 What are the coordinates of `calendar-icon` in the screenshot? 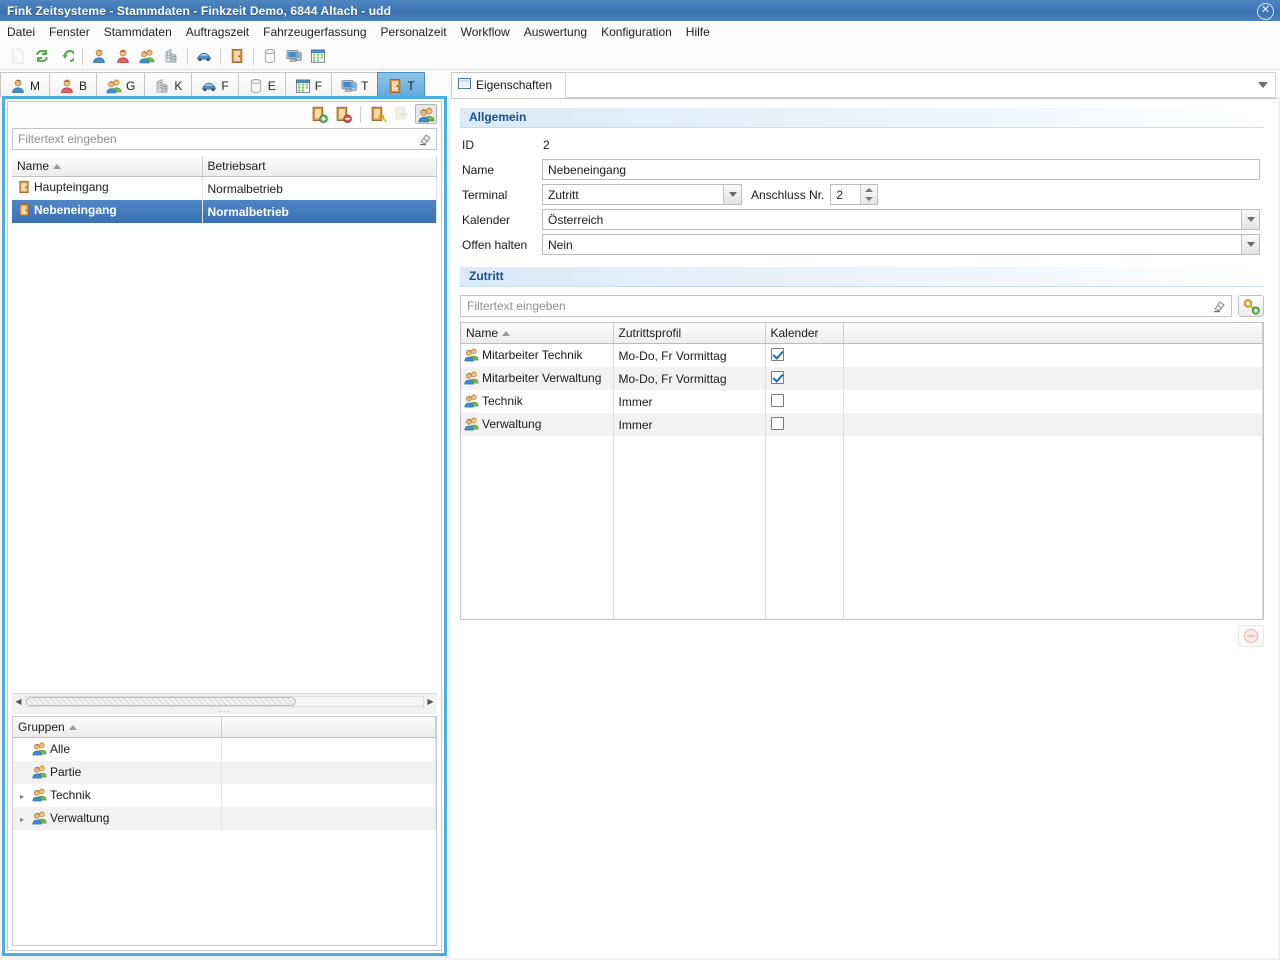 It's located at (318, 56).